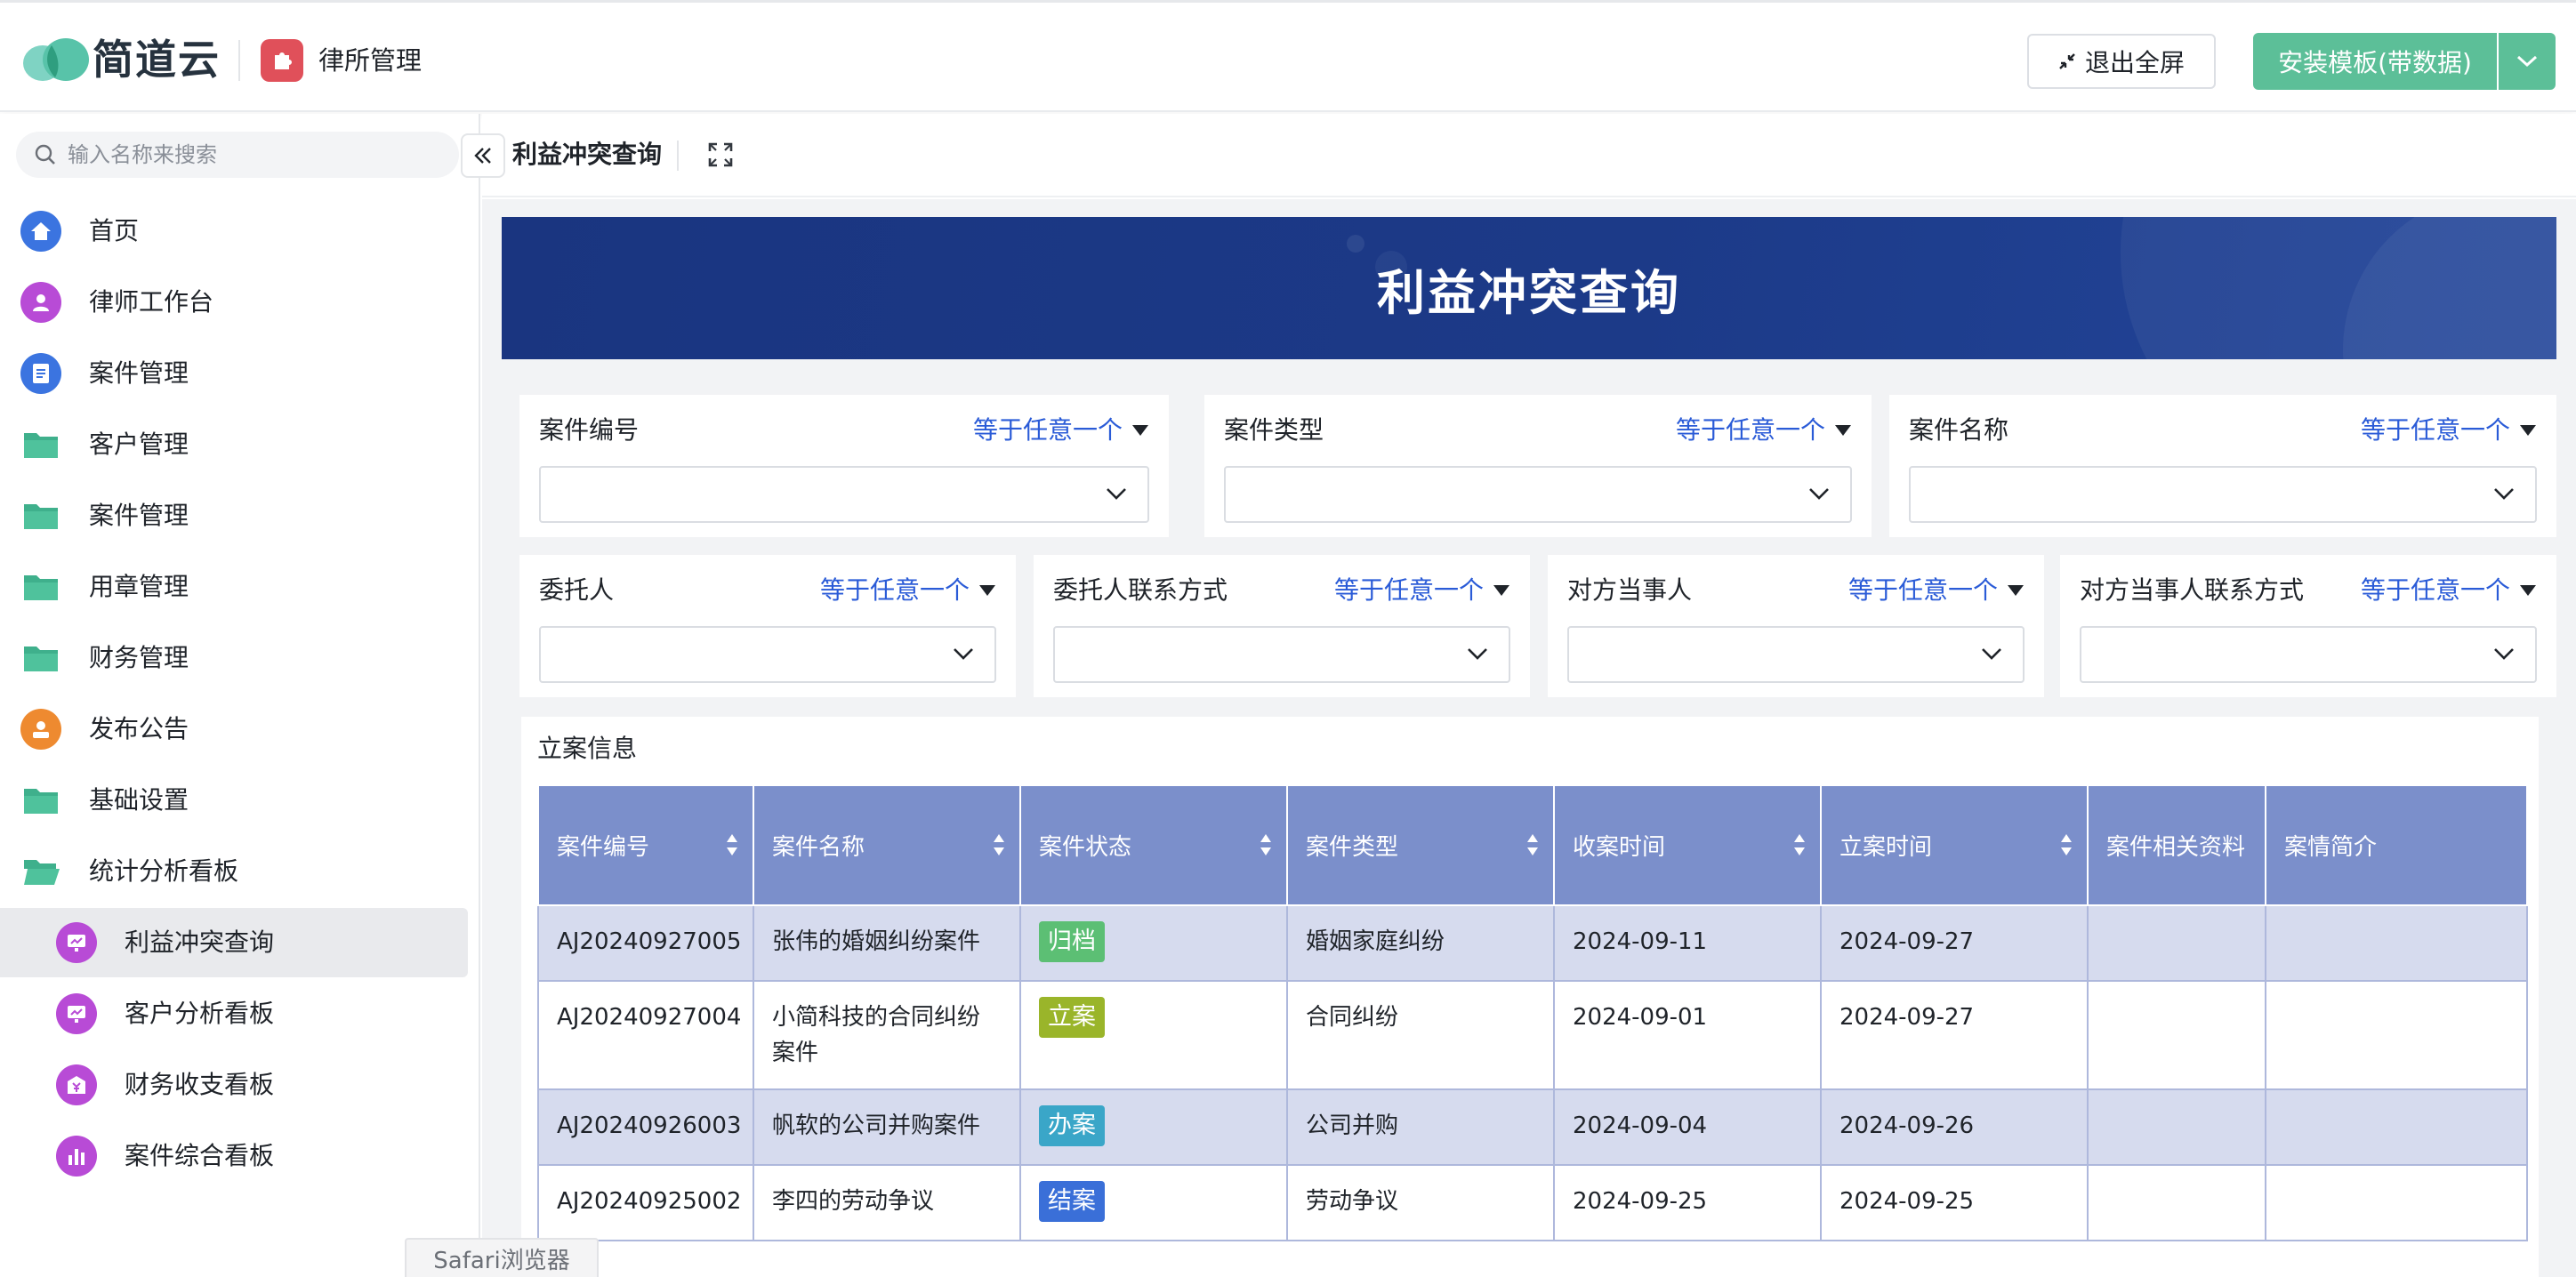 The image size is (2576, 1277). I want to click on column-header-case-status: 案件状态, so click(1153, 846).